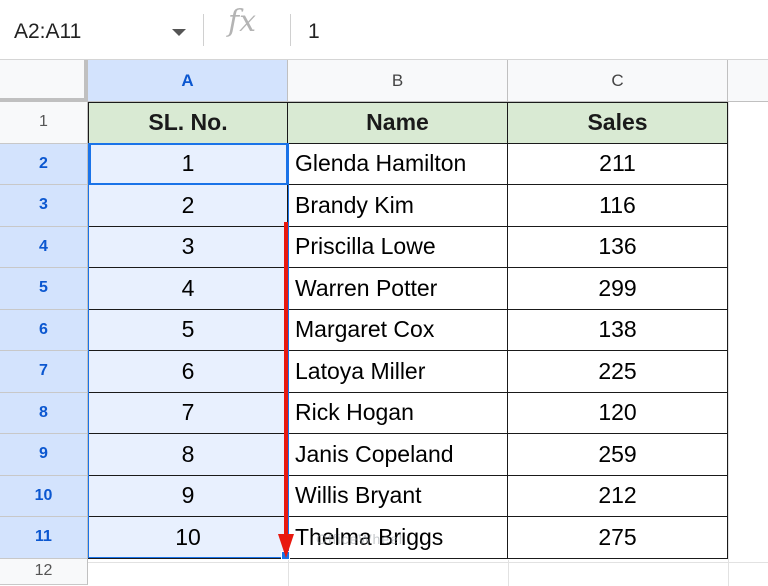 Image resolution: width=768 pixels, height=586 pixels. Describe the element at coordinates (44, 538) in the screenshot. I see `row-header-11: 11` at that location.